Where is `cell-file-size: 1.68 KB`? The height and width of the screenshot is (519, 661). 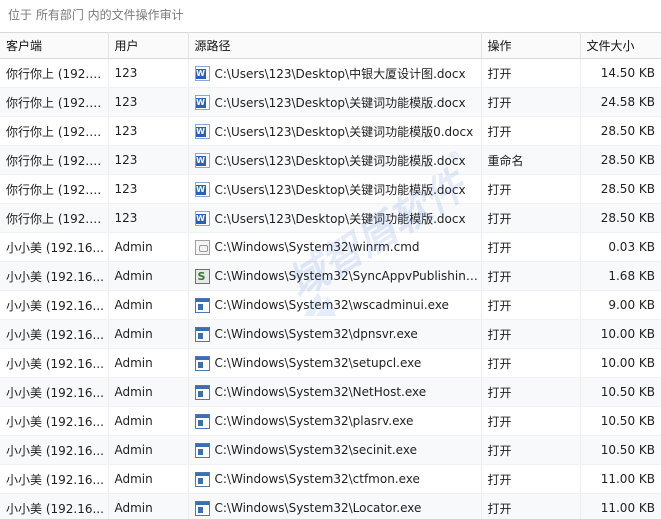
cell-file-size: 1.68 KB is located at coordinates (620, 276).